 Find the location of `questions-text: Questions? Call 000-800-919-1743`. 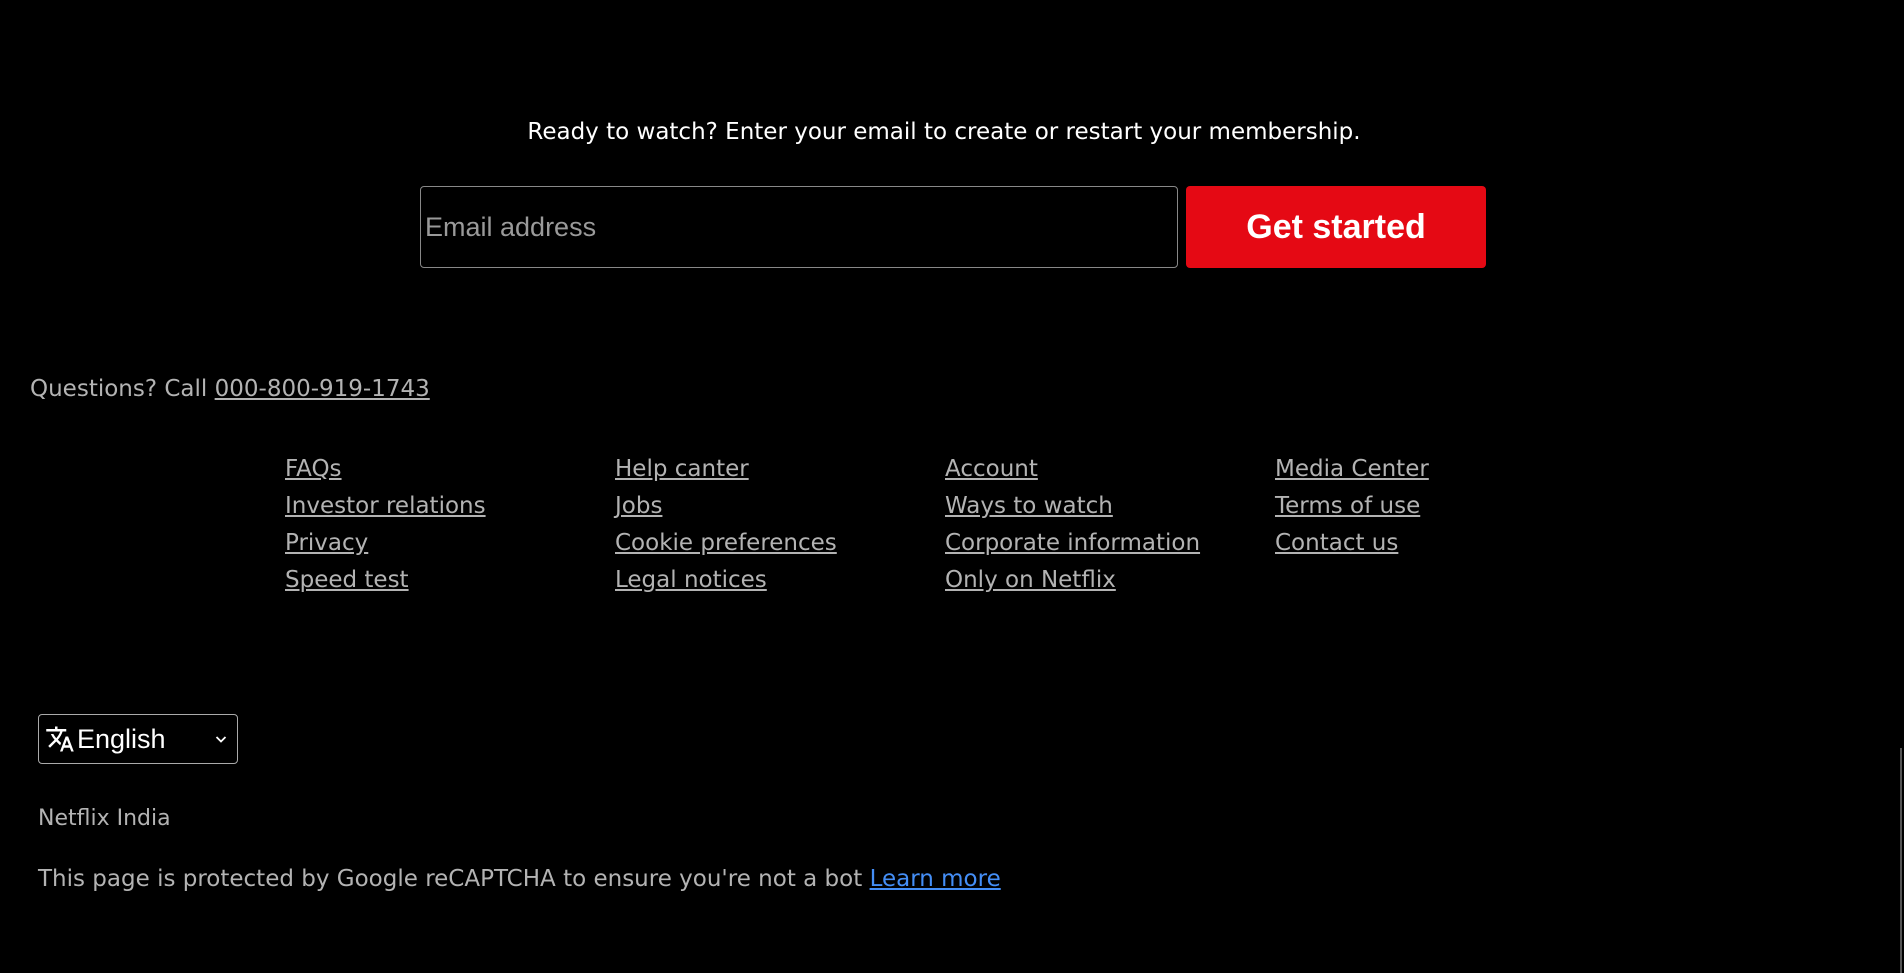

questions-text: Questions? Call 000-800-919-1743 is located at coordinates (230, 389).